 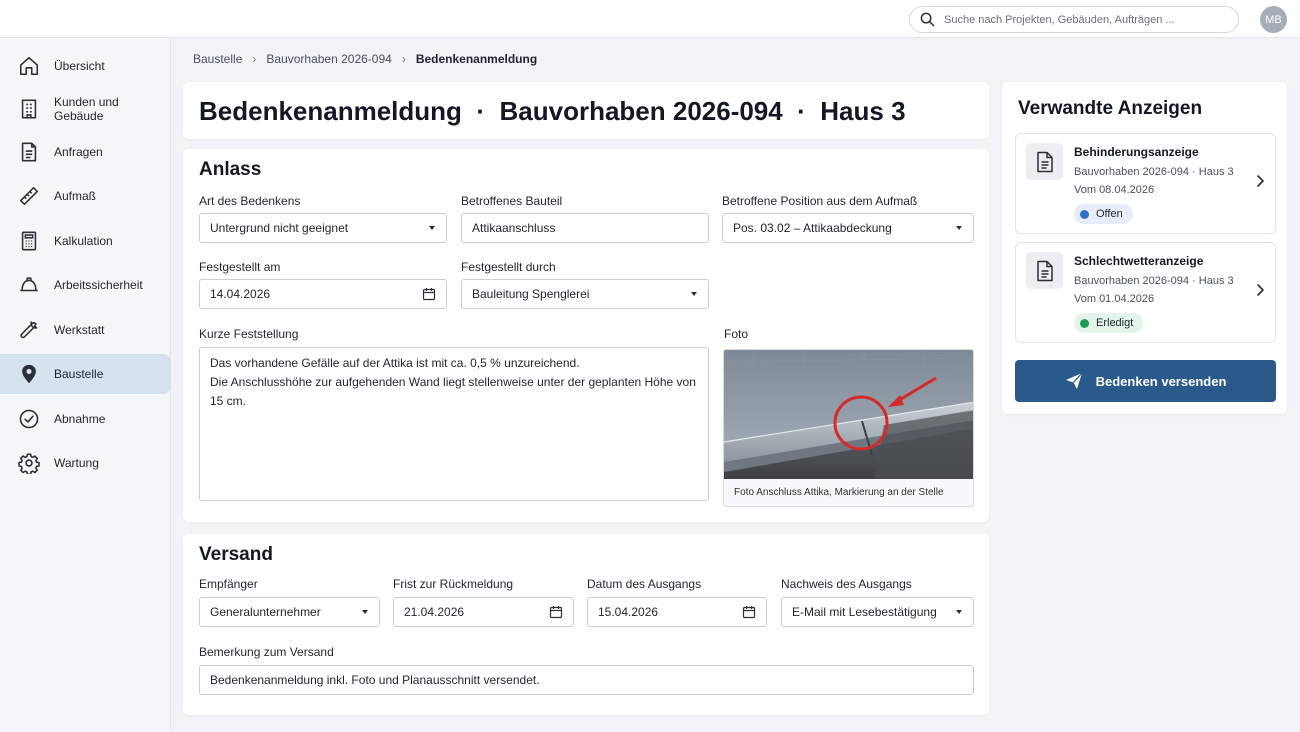 What do you see at coordinates (228, 584) in the screenshot?
I see `empfaenger-label: Empfänger` at bounding box center [228, 584].